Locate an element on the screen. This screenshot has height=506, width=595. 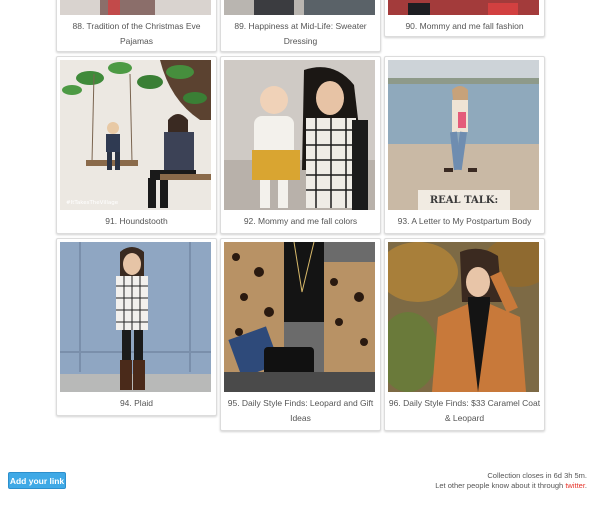
houndstooth-photo: #ItTakesTheVillage is located at coordinates (135, 135).